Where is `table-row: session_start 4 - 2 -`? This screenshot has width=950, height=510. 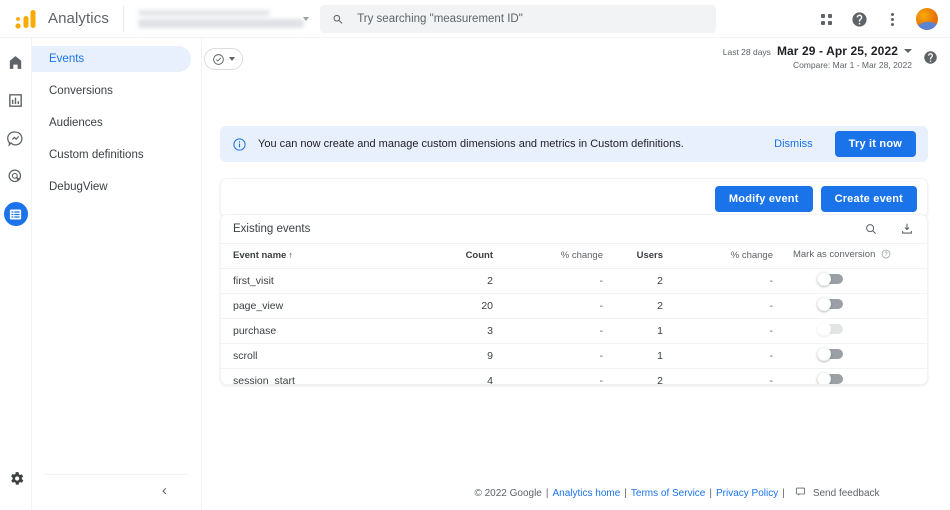 table-row: session_start 4 - 2 - is located at coordinates (574, 376).